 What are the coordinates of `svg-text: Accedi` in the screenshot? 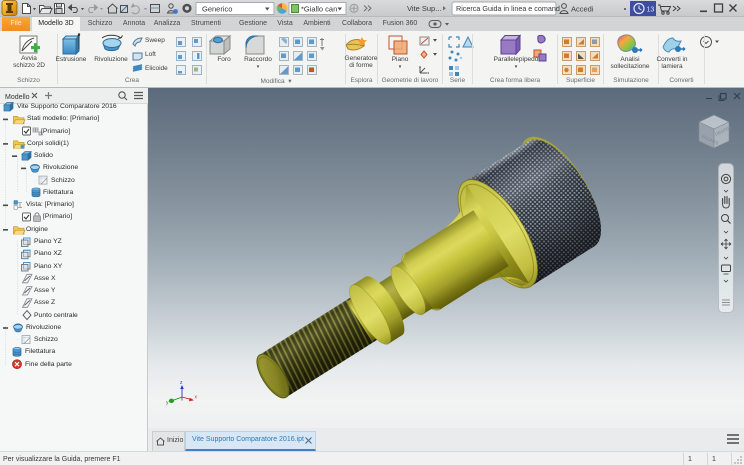 It's located at (582, 9).